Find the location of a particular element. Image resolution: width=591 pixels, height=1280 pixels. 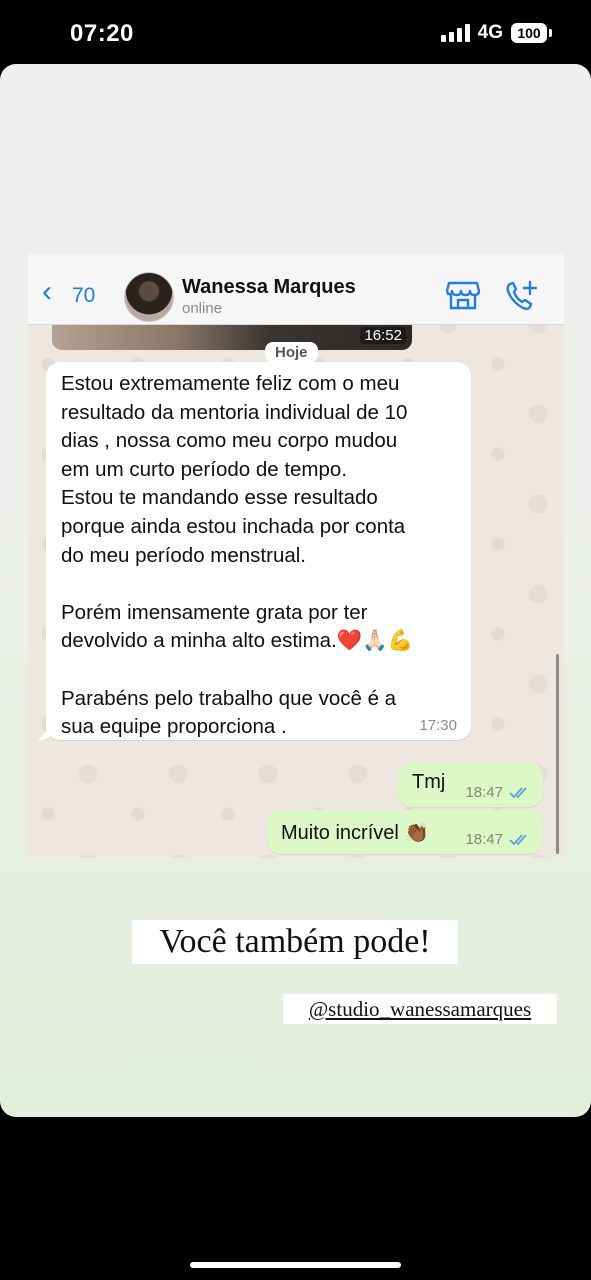

chat-header: ‹ 70 Wanessa Marques online is located at coordinates (296, 289).